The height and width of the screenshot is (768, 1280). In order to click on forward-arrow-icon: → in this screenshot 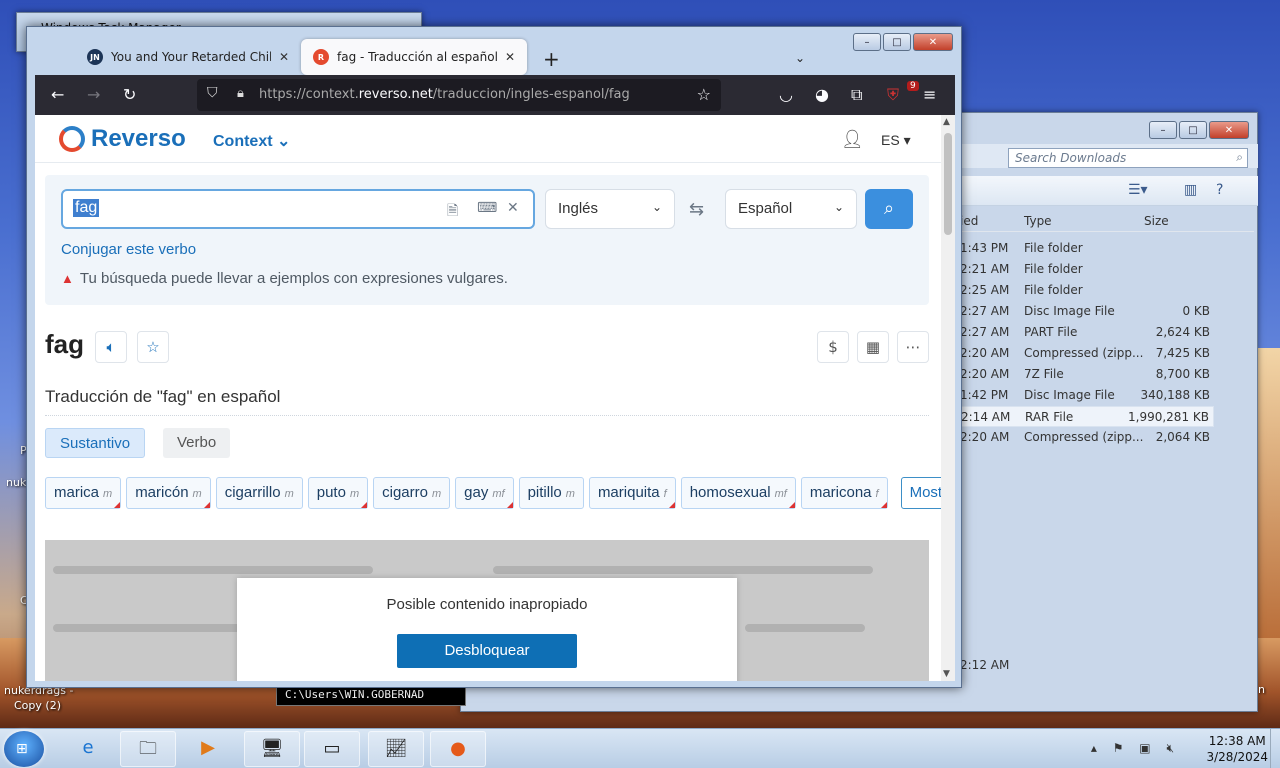, I will do `click(93, 94)`.